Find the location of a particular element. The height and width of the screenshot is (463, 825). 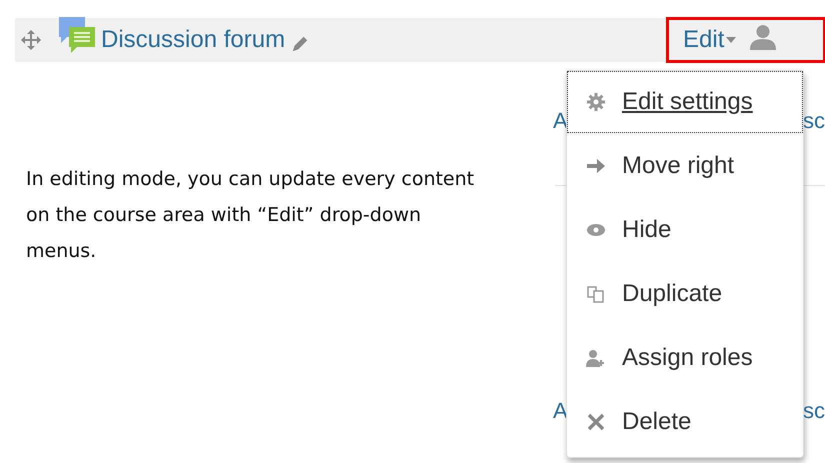

user-icon is located at coordinates (763, 37).